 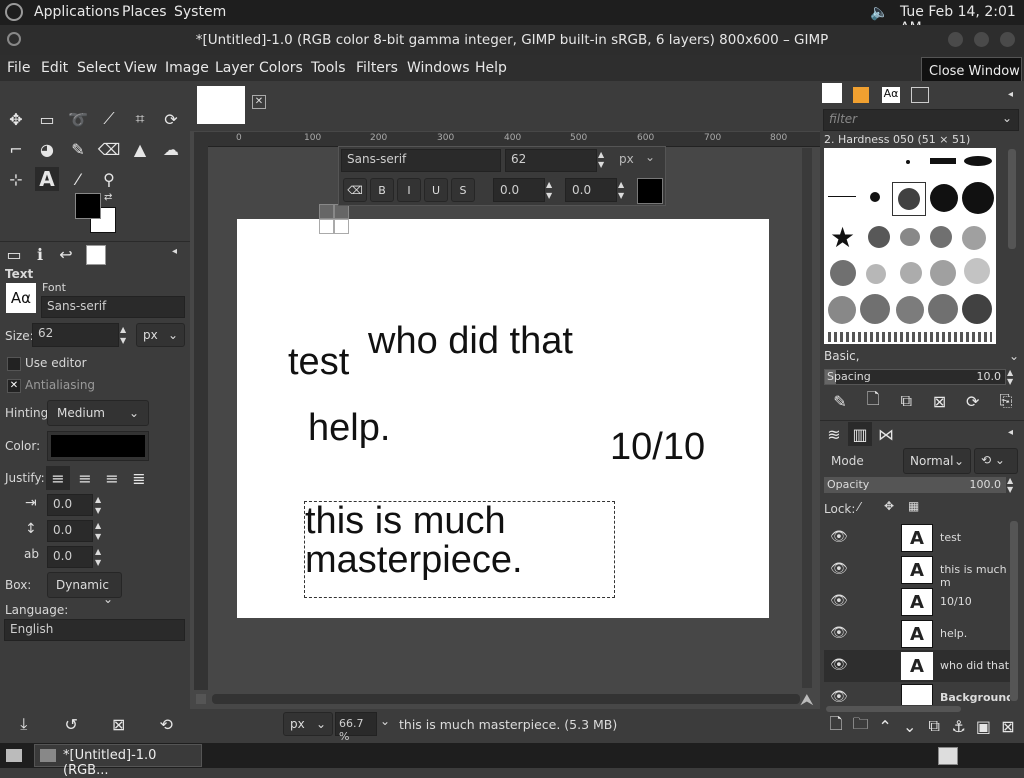 What do you see at coordinates (917, 666) in the screenshot?
I see `layer-row-selected: 👁 A who did that` at bounding box center [917, 666].